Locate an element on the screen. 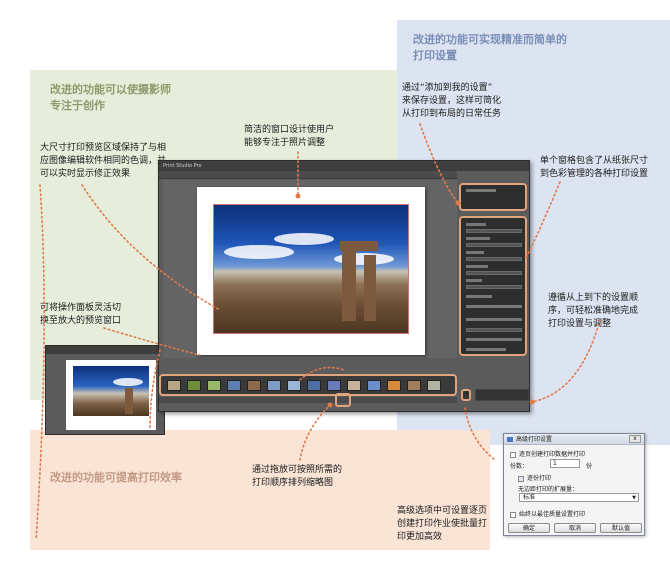 The width and height of the screenshot is (670, 570). copies-label: 份数： is located at coordinates (519, 466).